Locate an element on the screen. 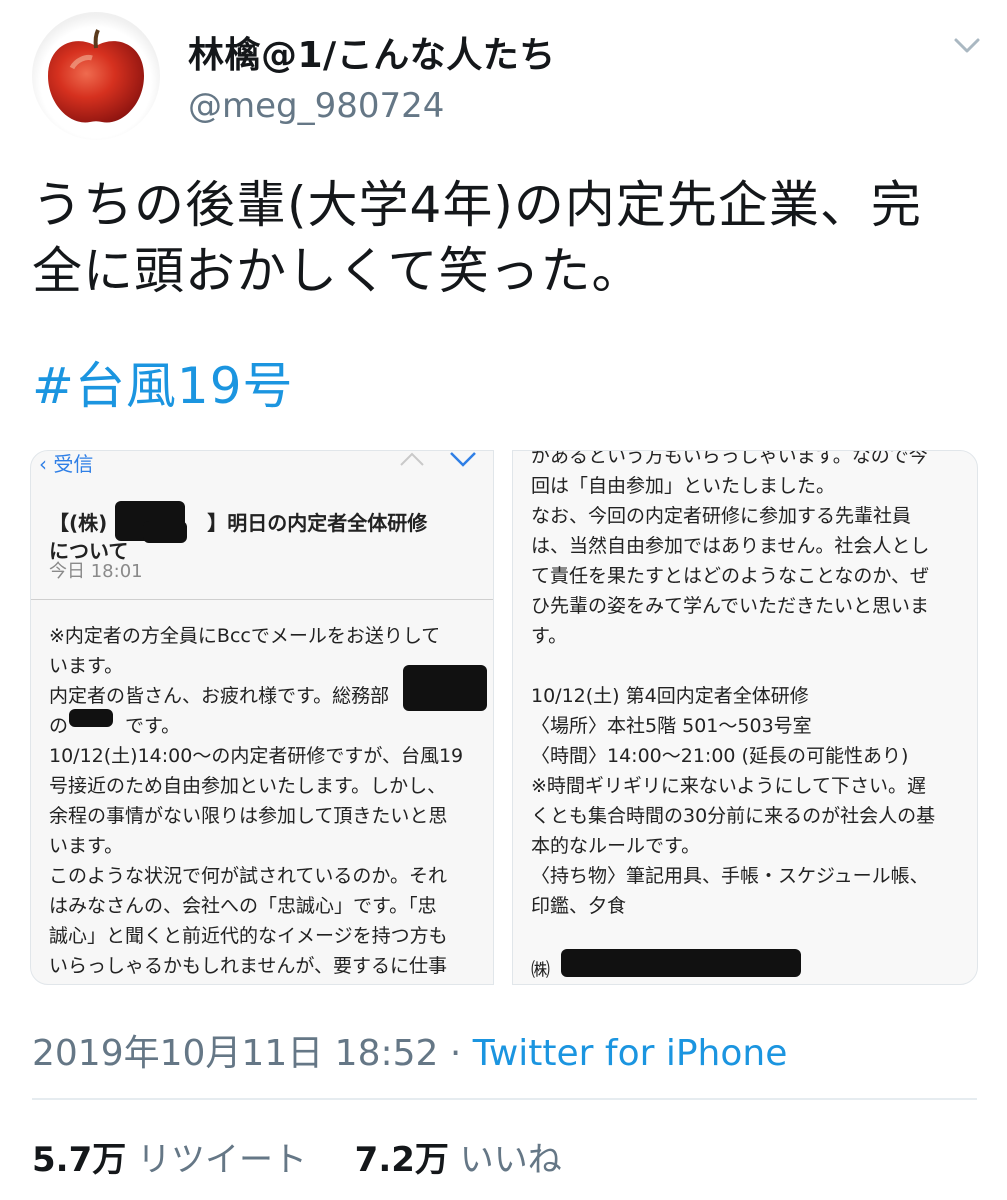  mail-back-button: ‹ 受信 is located at coordinates (66, 465).